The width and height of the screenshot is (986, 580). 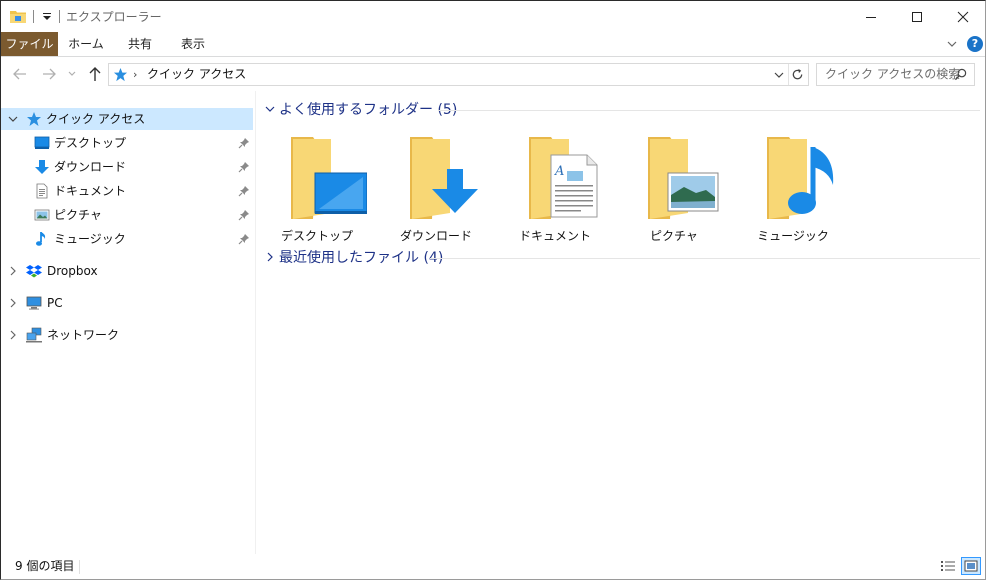 What do you see at coordinates (127, 335) in the screenshot?
I see `sidebar-item-network: ネットワーク` at bounding box center [127, 335].